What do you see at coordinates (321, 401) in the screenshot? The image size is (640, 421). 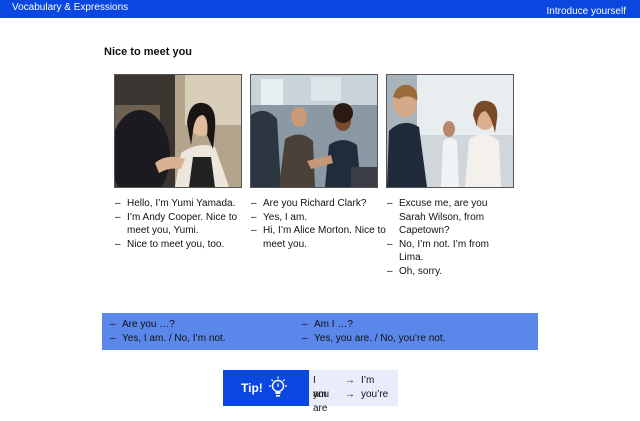 I see `tip-from: you are` at bounding box center [321, 401].